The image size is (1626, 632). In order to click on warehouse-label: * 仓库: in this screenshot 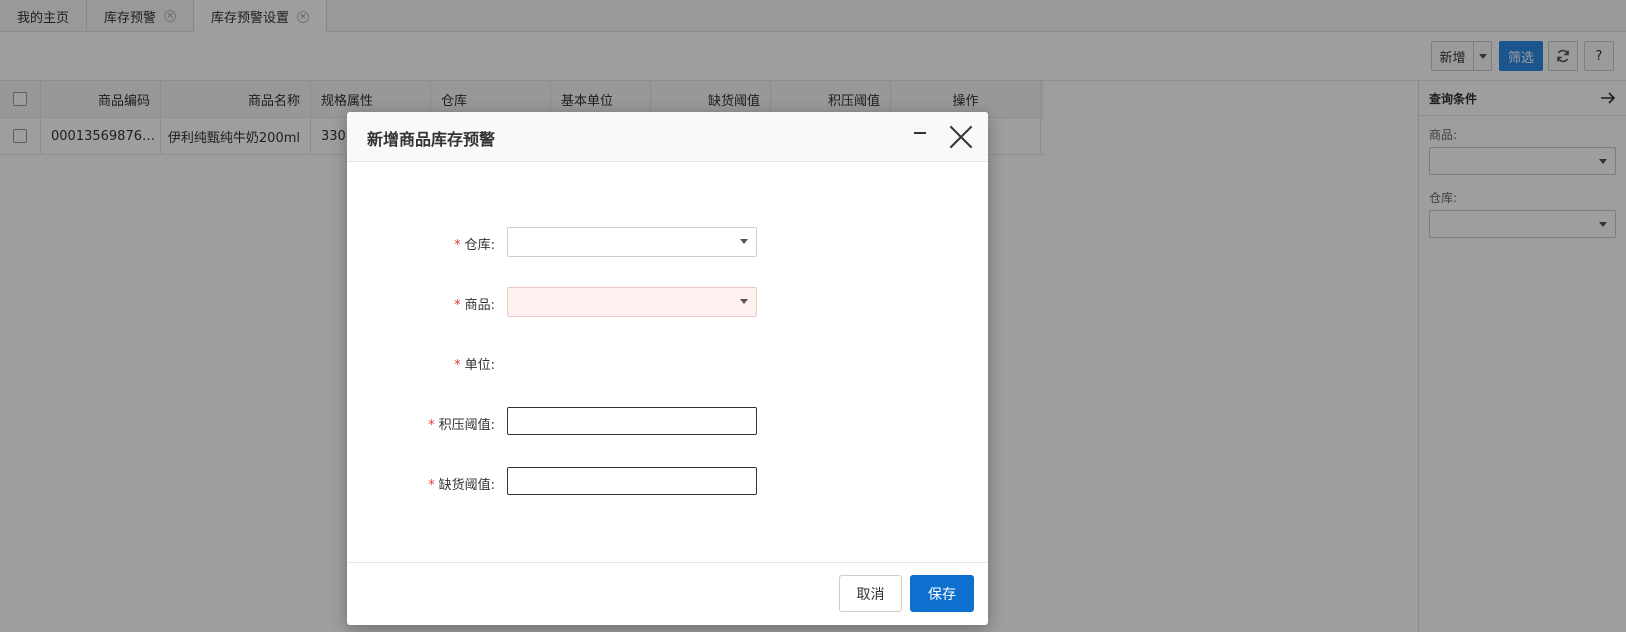, I will do `click(474, 243)`.